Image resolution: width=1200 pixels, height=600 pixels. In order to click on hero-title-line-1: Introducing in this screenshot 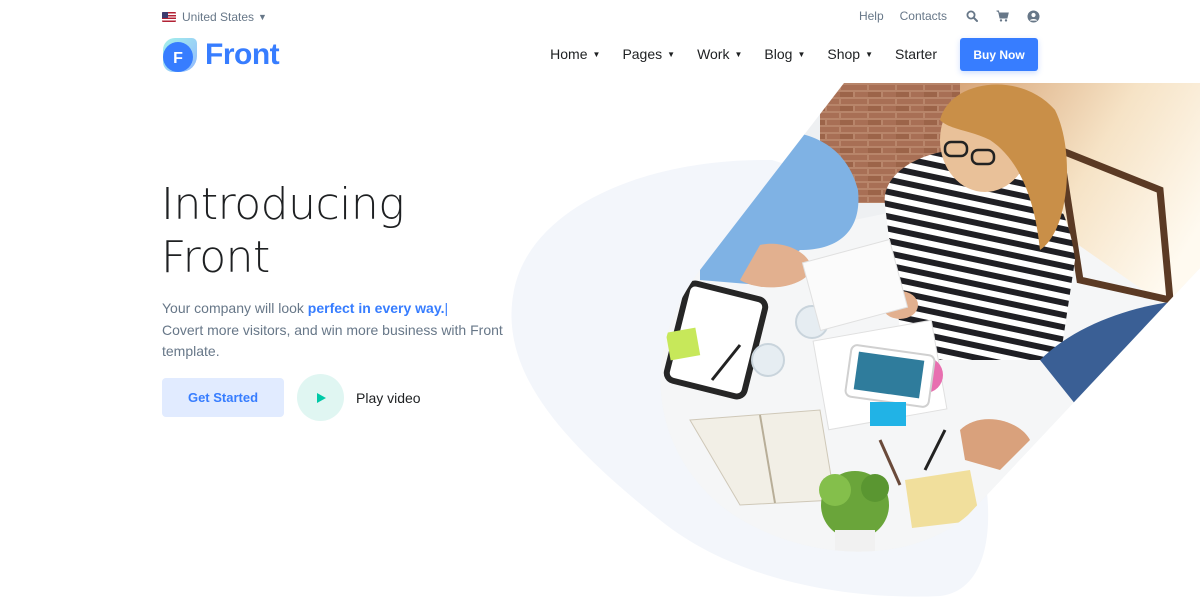, I will do `click(283, 204)`.